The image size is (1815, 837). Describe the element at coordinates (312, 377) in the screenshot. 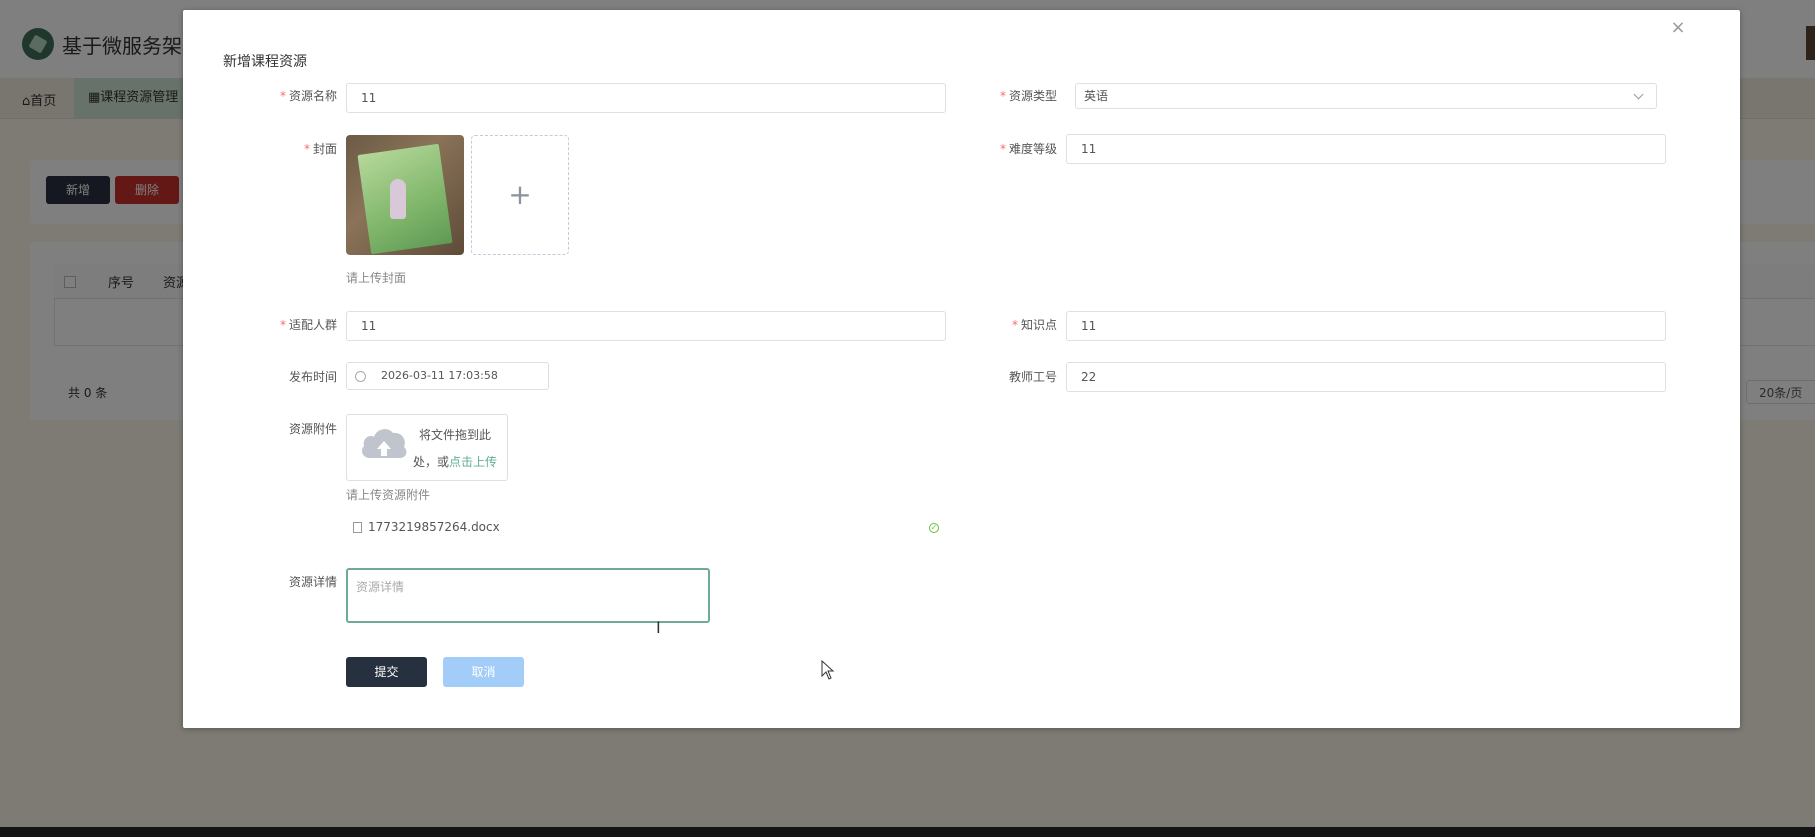

I see `publish-time-label: 发布时间` at that location.